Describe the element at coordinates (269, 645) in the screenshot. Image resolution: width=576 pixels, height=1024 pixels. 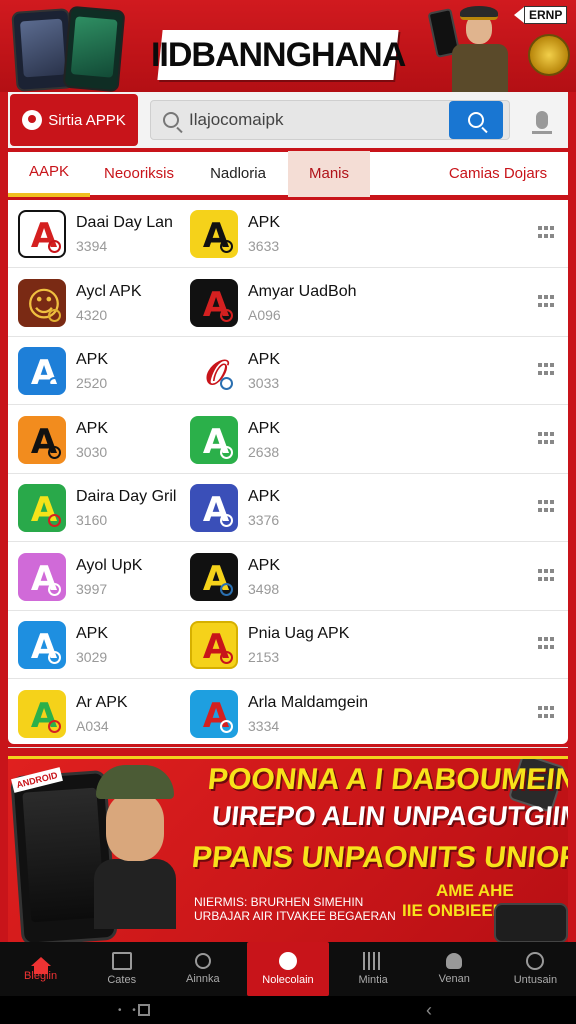
I see `app-item: A Pnia Uag APK 2153` at that location.